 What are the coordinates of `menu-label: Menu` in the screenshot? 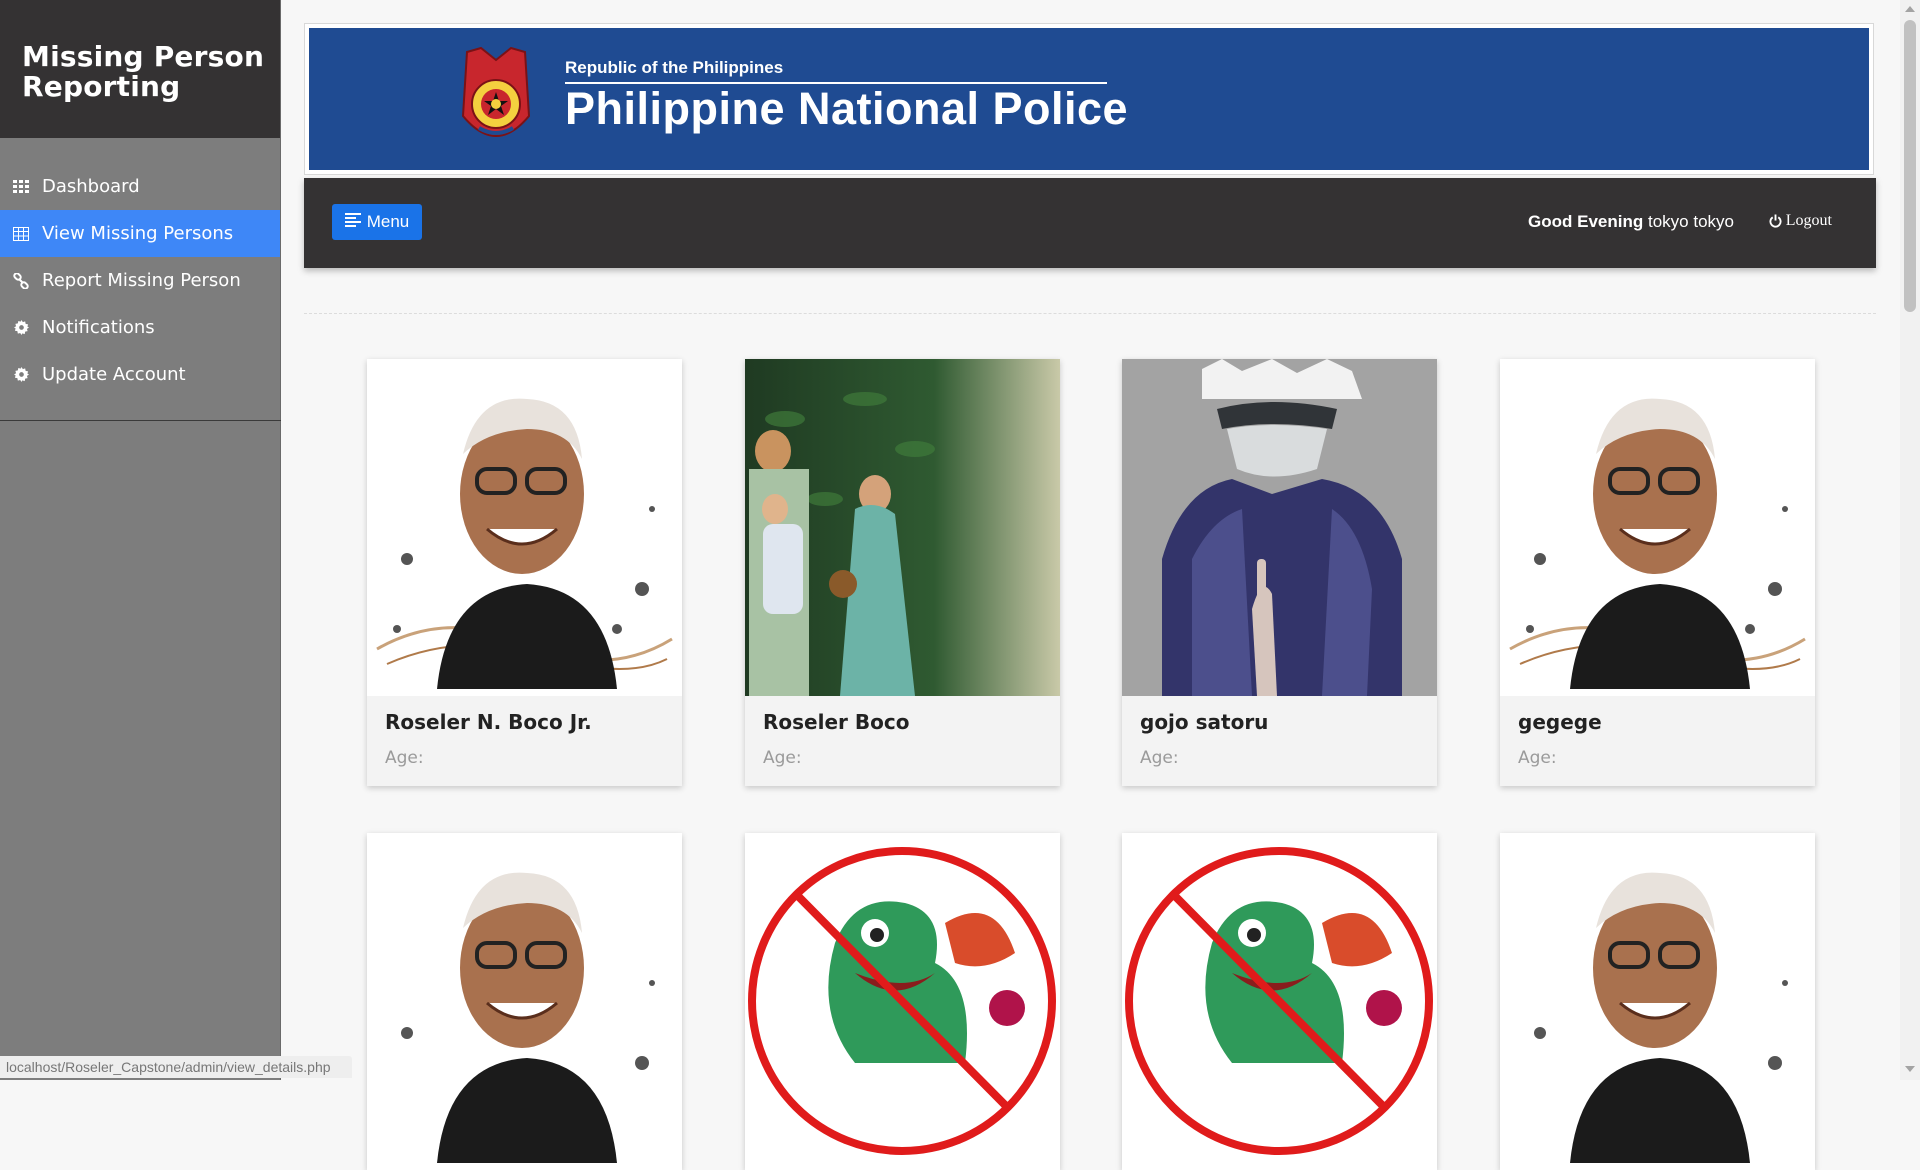 It's located at (388, 221).